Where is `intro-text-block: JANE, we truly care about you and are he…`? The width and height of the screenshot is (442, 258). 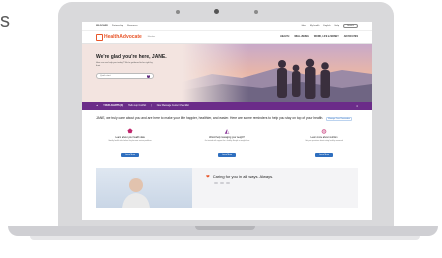 intro-text-block: JANE, we truly care about you and are he… is located at coordinates (227, 119).